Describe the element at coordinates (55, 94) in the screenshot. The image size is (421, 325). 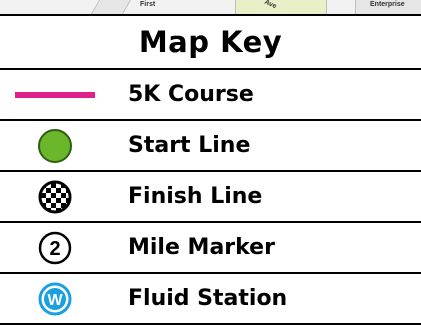
I see `pink-course-line-icon` at that location.